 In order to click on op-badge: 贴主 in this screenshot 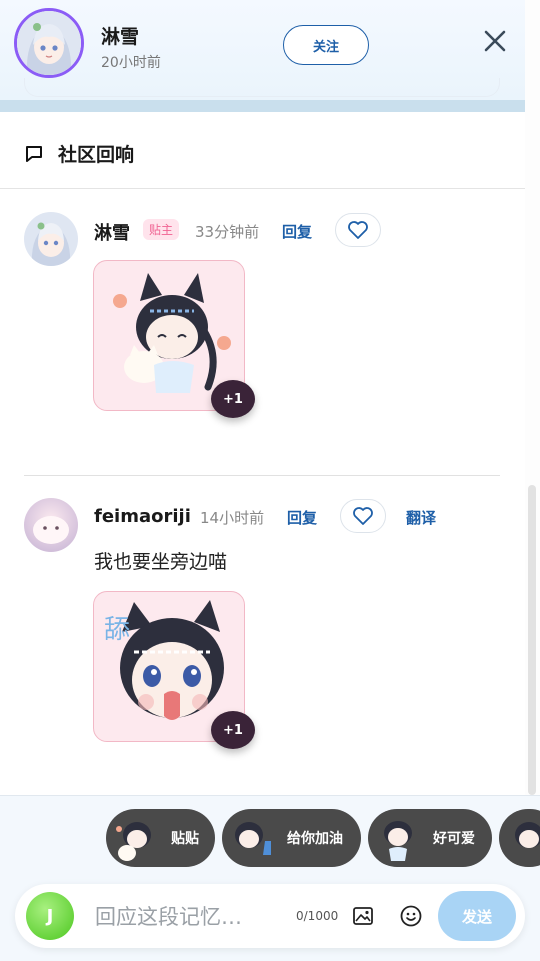, I will do `click(161, 229)`.